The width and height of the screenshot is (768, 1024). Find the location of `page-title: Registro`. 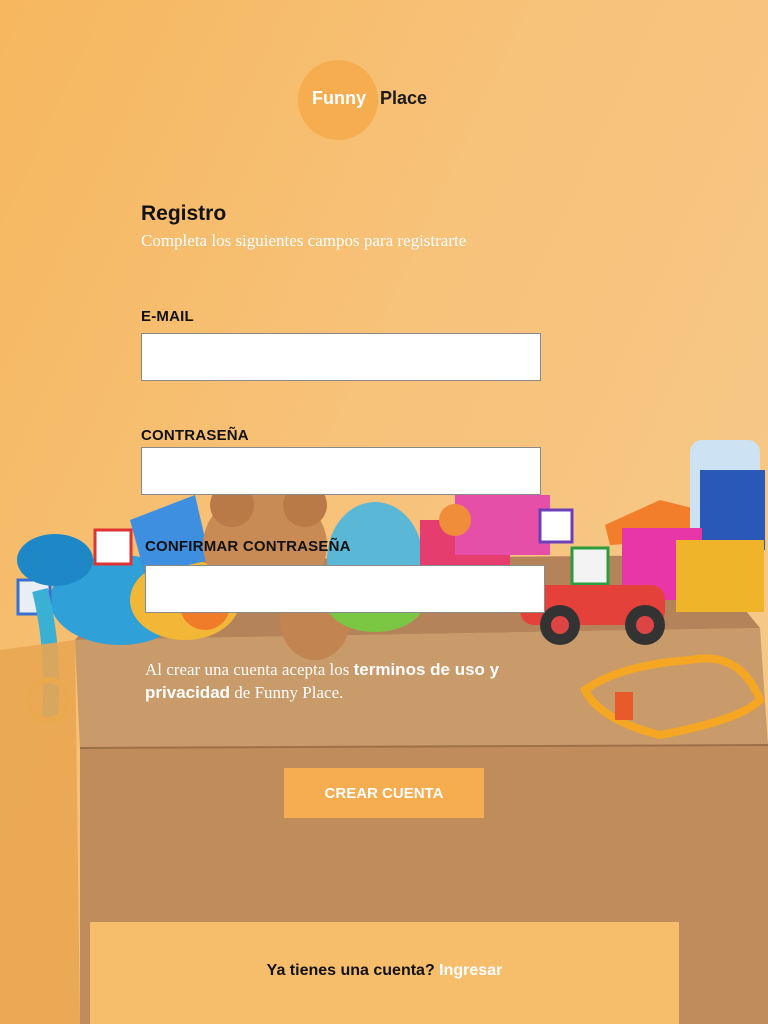

page-title: Registro is located at coordinates (184, 213).